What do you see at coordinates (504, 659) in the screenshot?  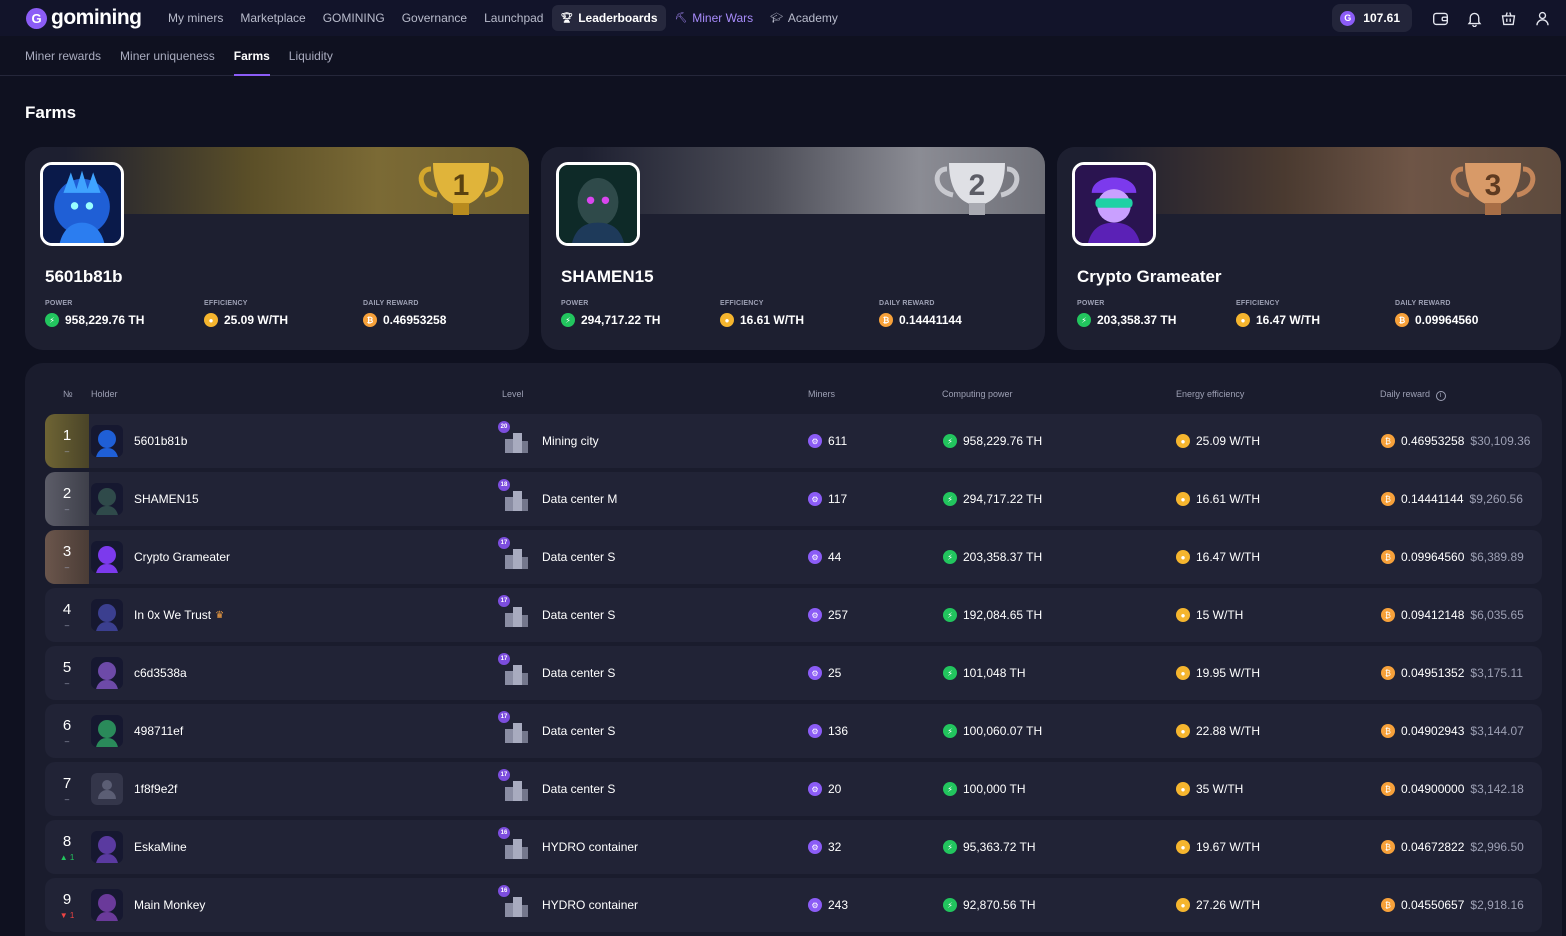 I see `level-badge: 17` at bounding box center [504, 659].